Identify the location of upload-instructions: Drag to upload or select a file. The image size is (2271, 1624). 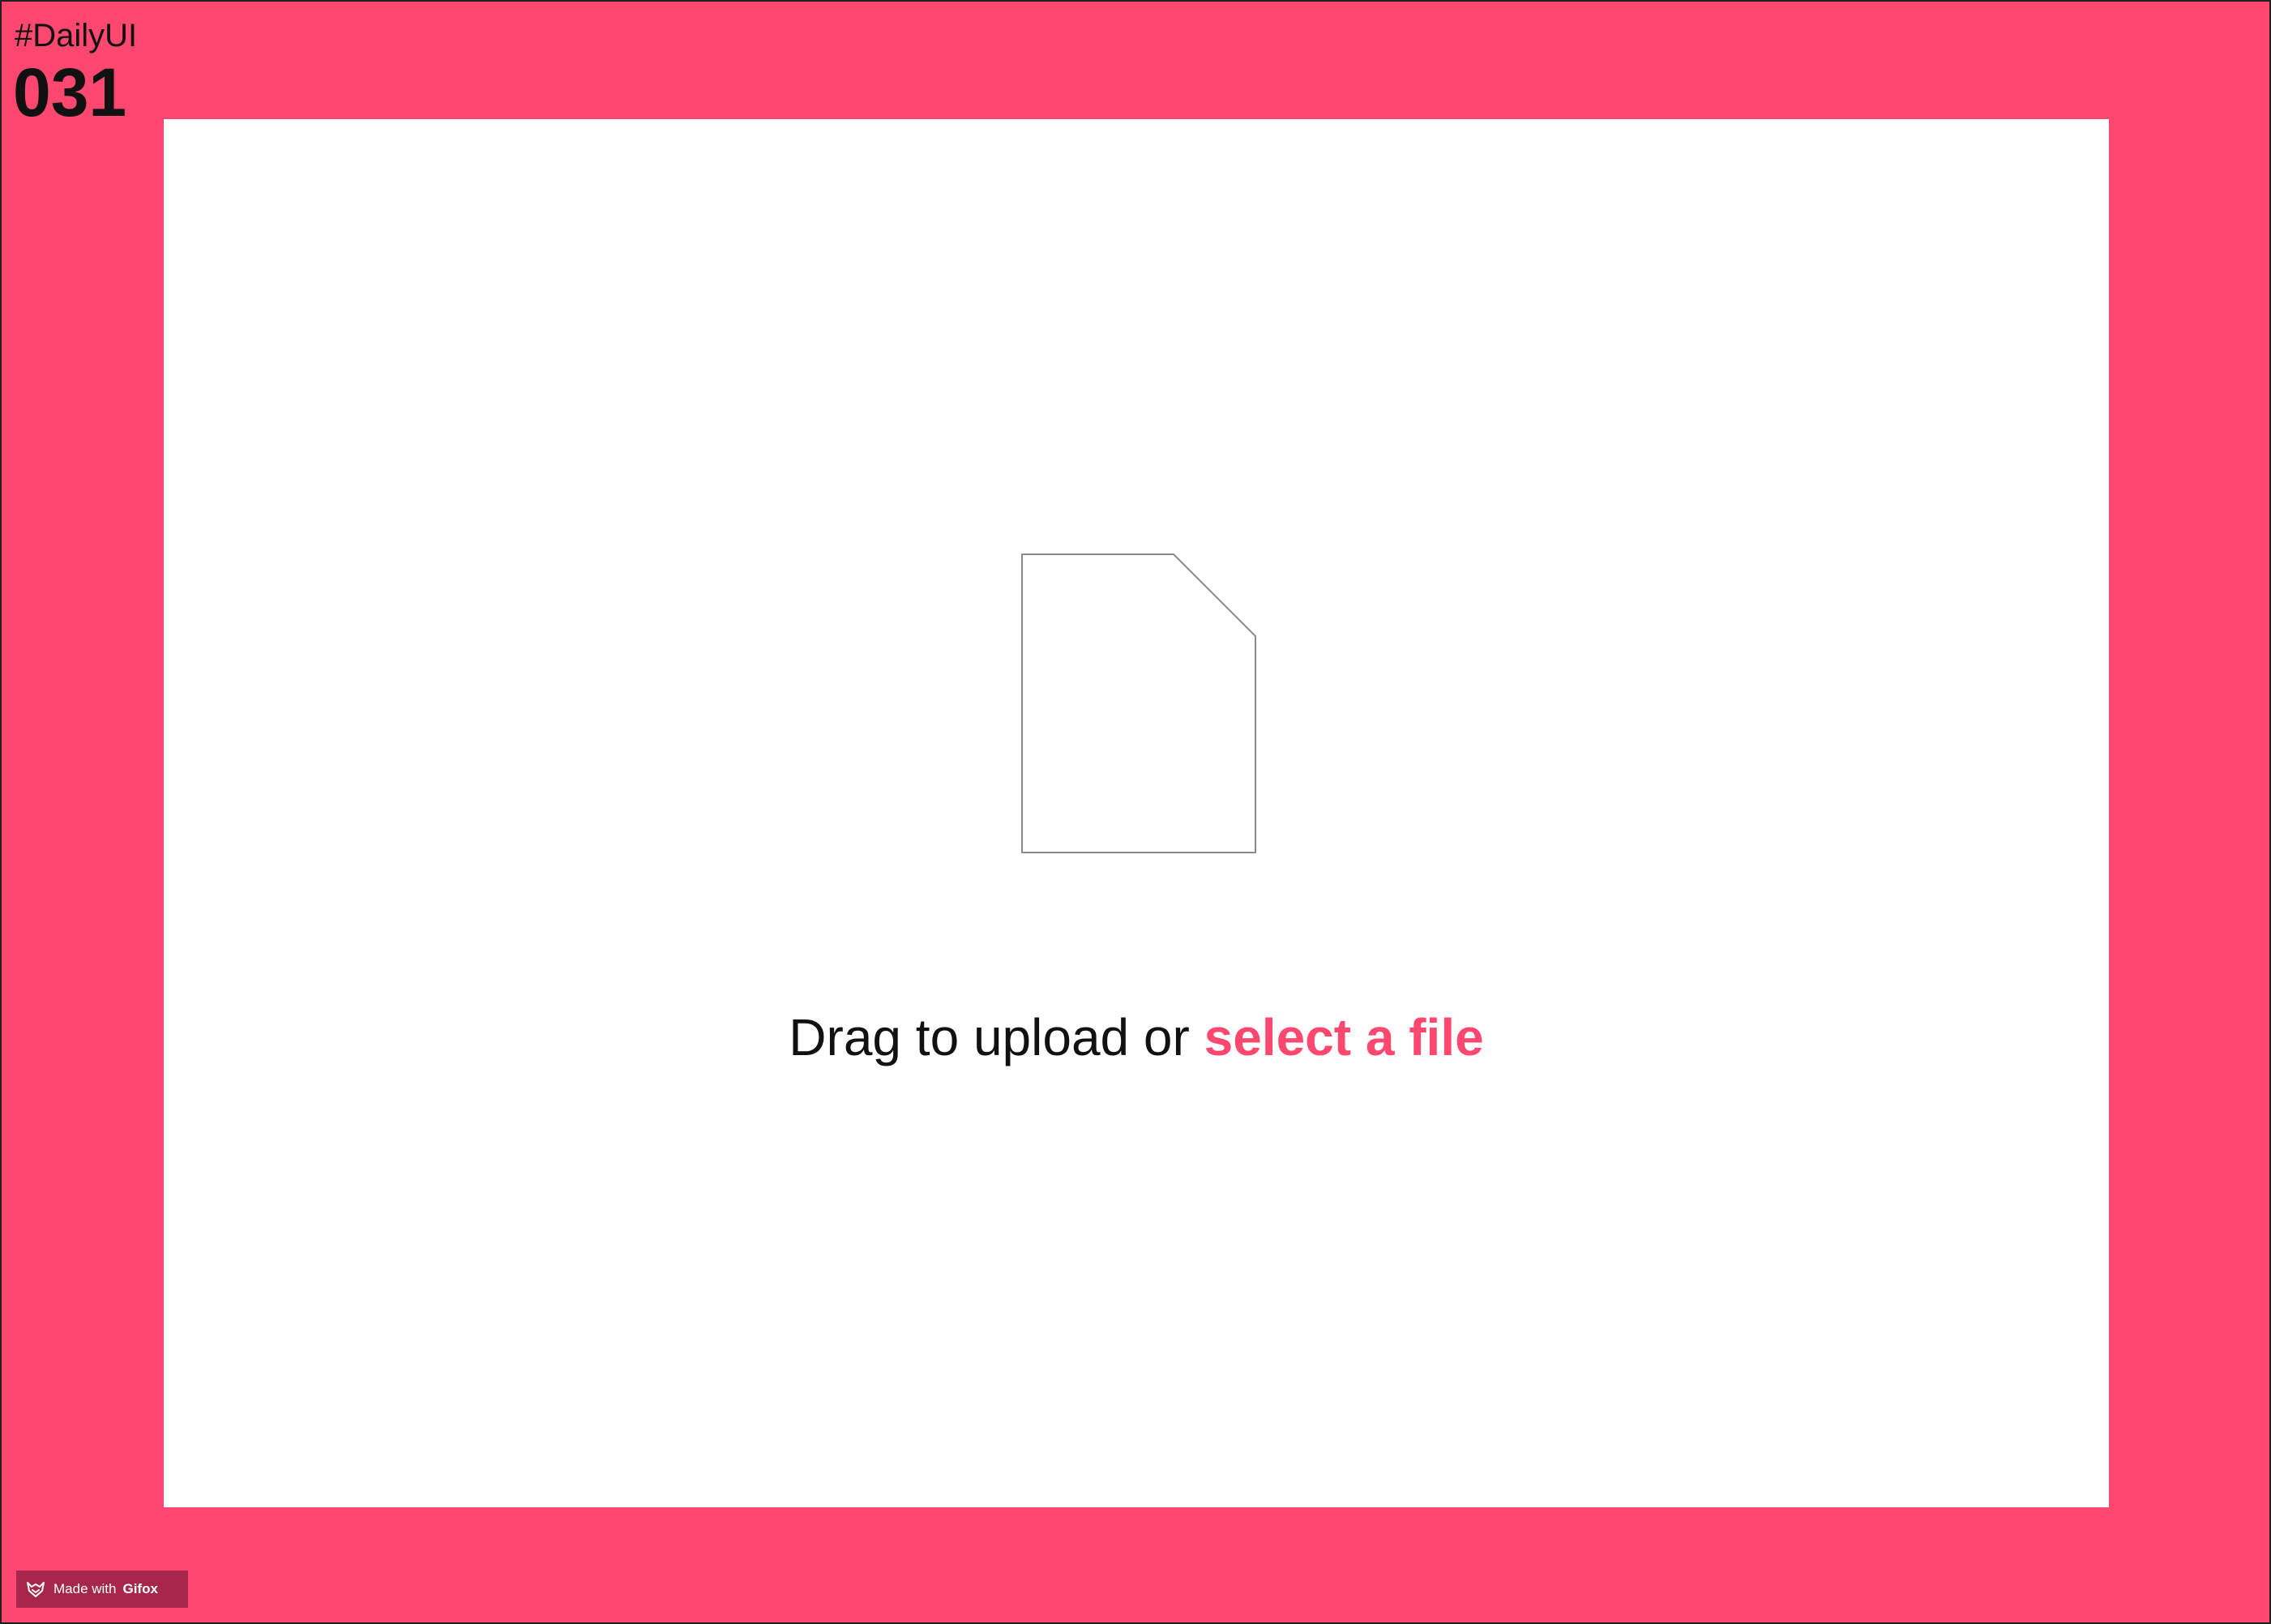
(1137, 1037).